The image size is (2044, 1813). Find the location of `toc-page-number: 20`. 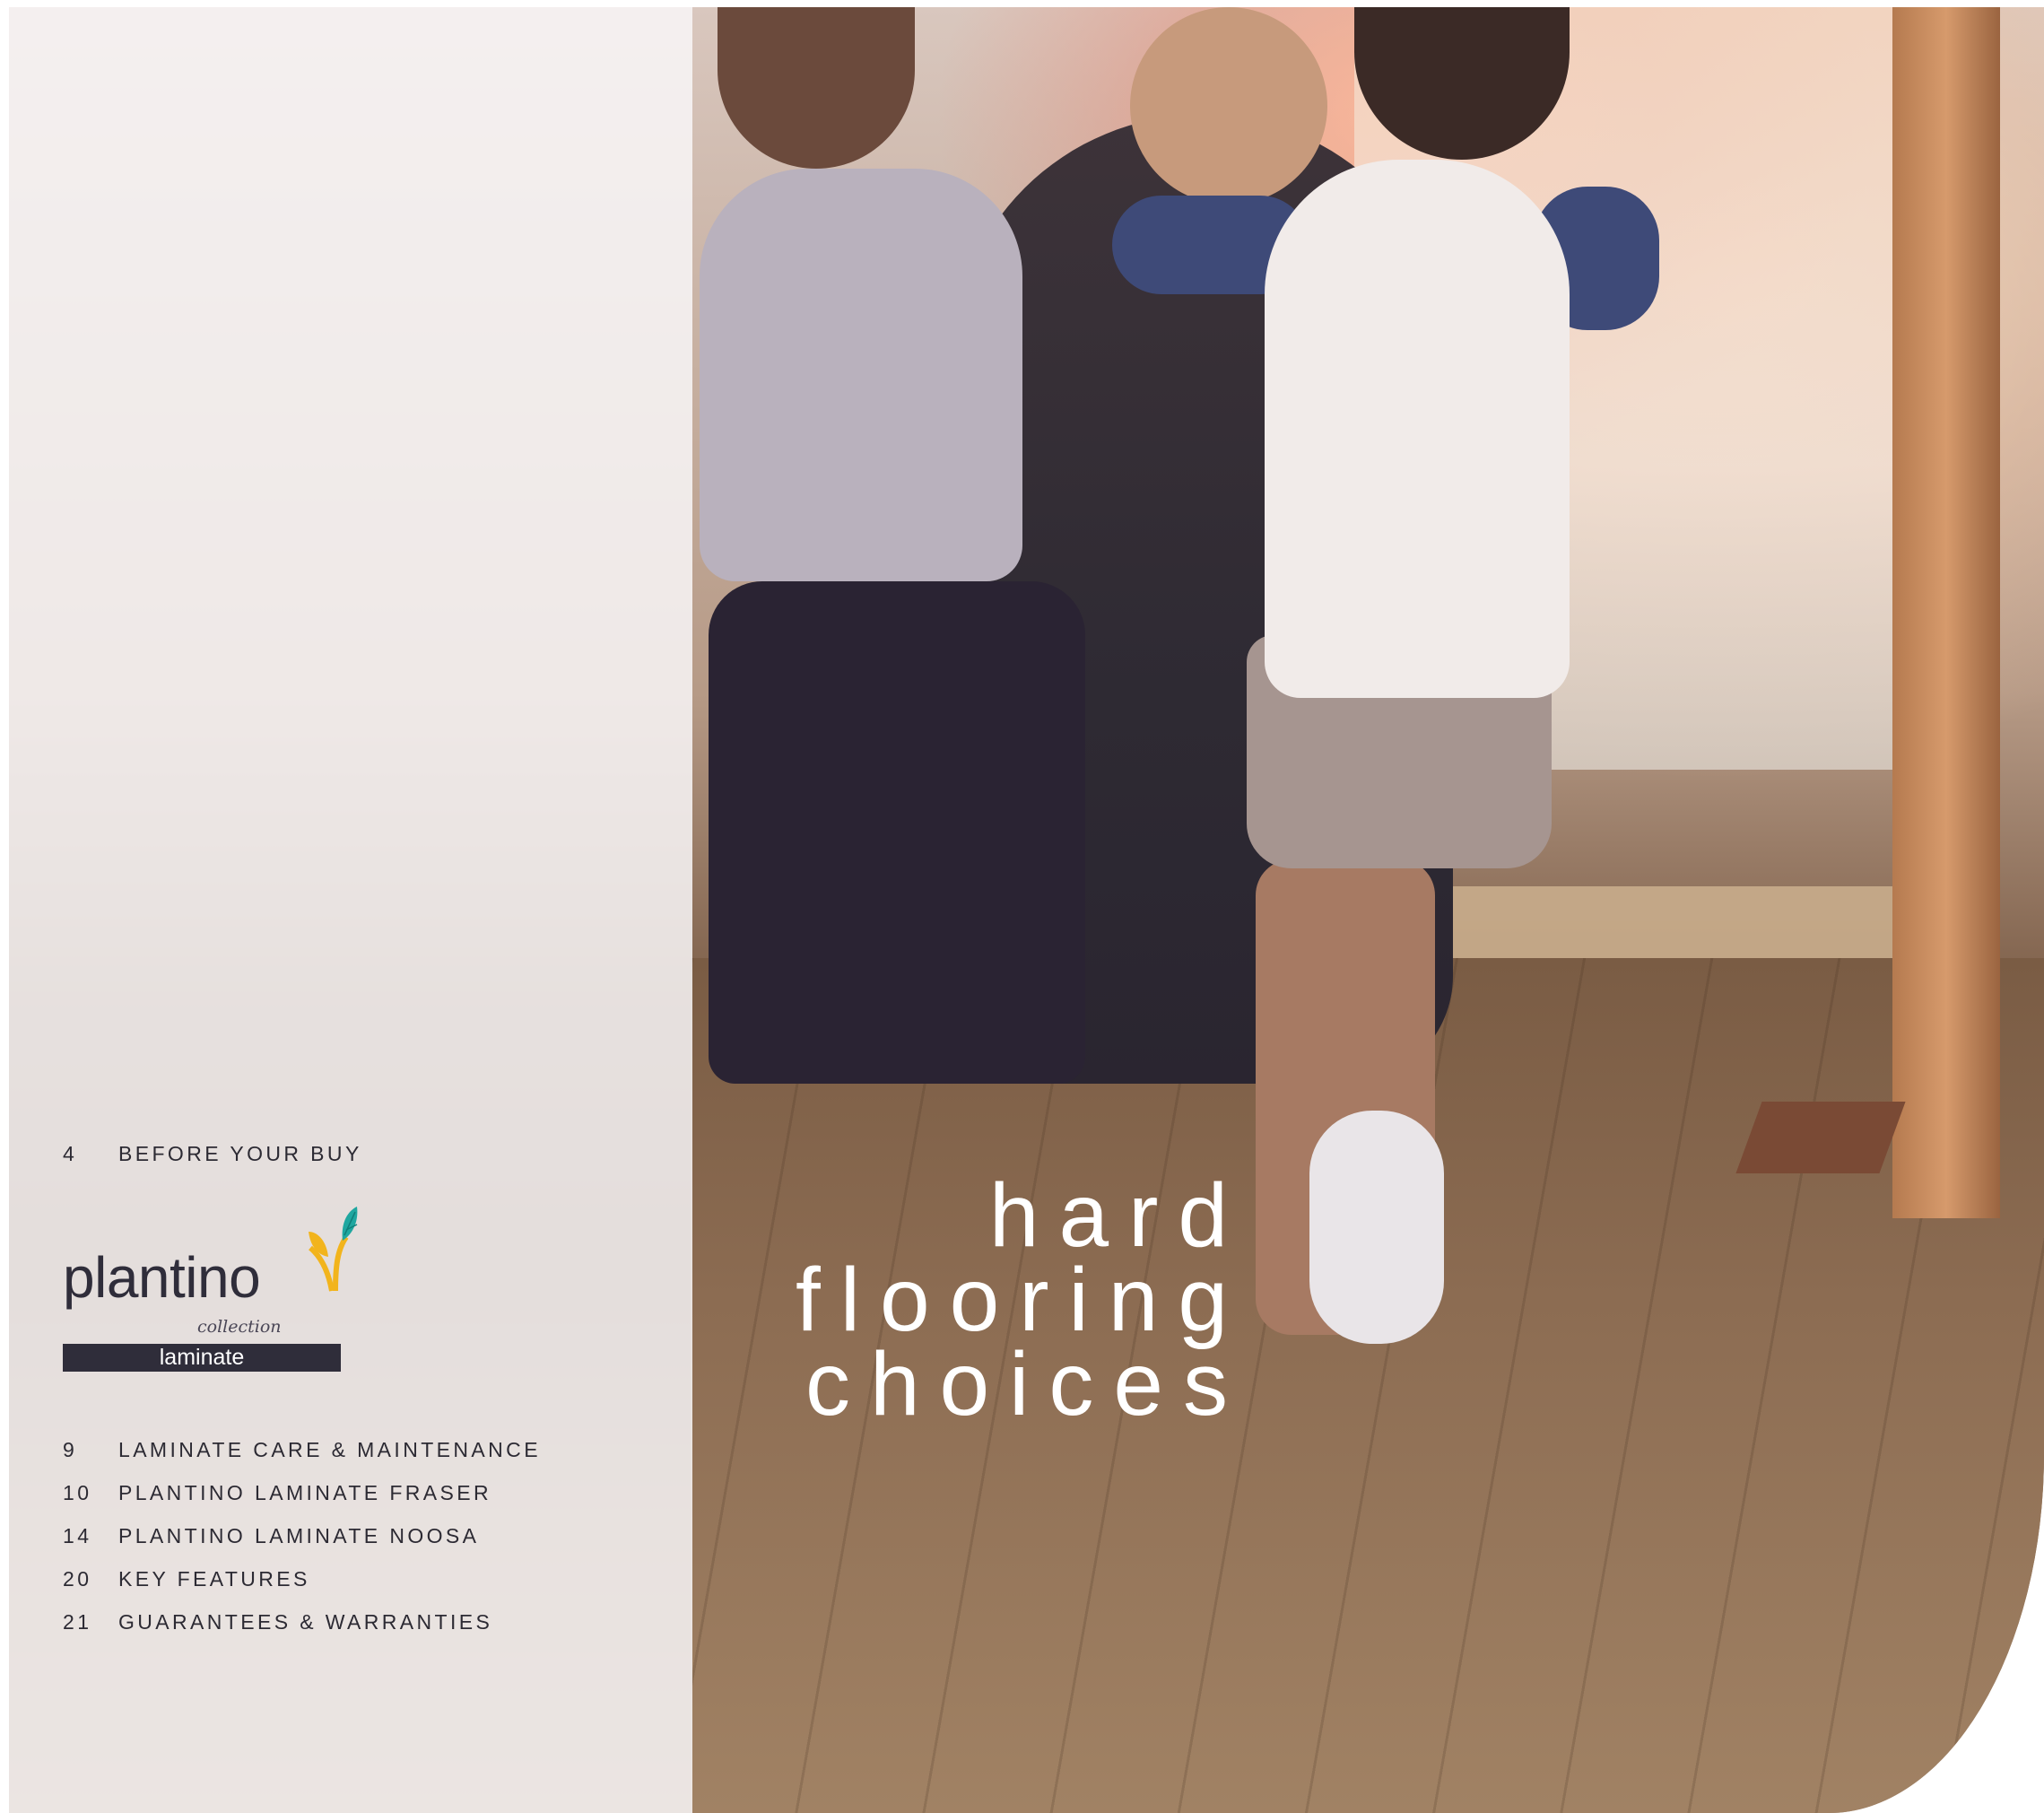

toc-page-number: 20 is located at coordinates (77, 1578).